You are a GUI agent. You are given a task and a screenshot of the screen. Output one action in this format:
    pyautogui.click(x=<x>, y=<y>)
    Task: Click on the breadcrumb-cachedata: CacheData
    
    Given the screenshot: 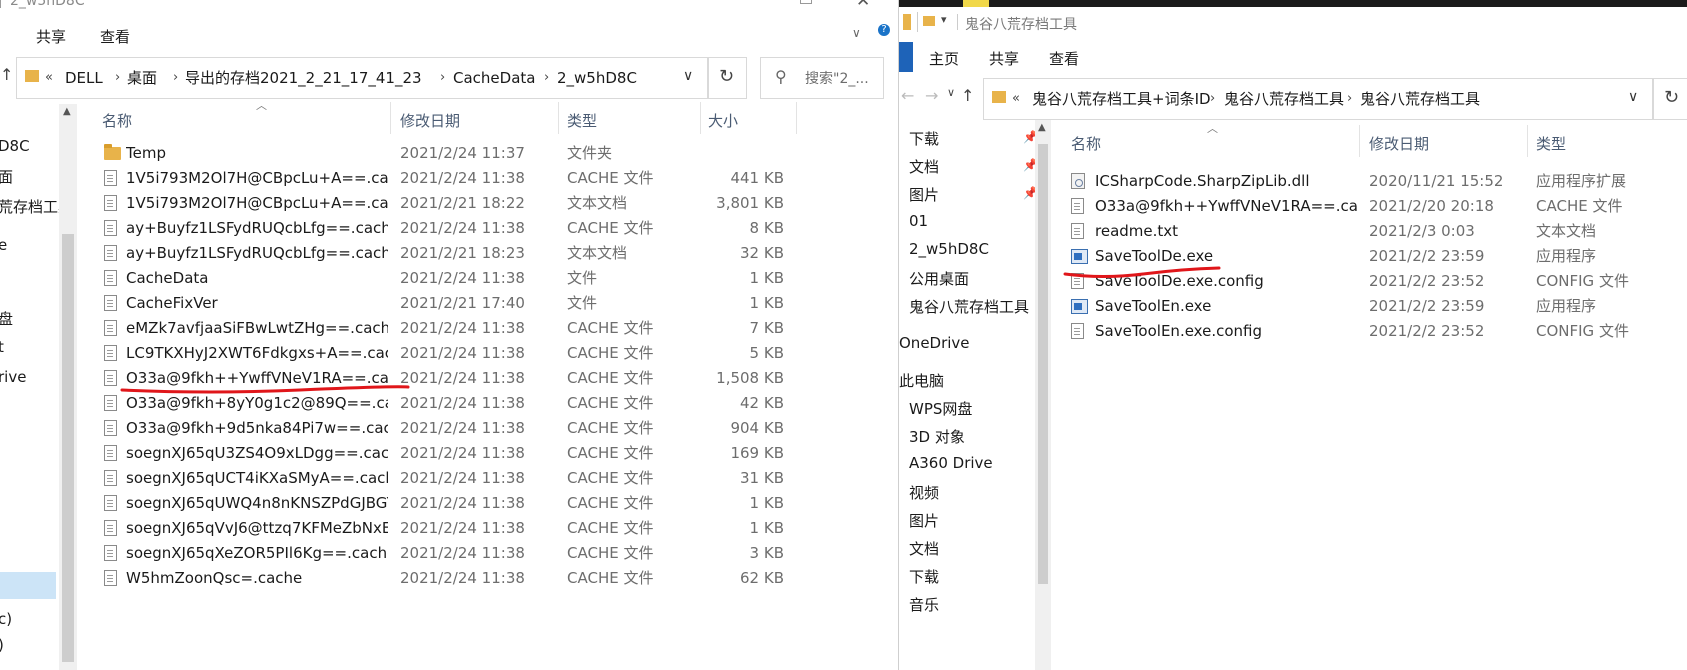 What is the action you would take?
    pyautogui.click(x=494, y=78)
    